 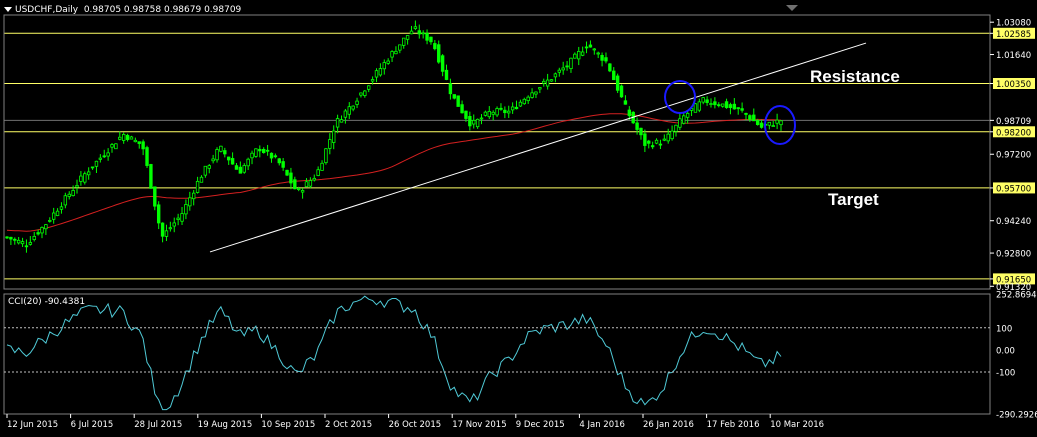 I want to click on dropdown-triangle-icon, so click(x=8, y=9).